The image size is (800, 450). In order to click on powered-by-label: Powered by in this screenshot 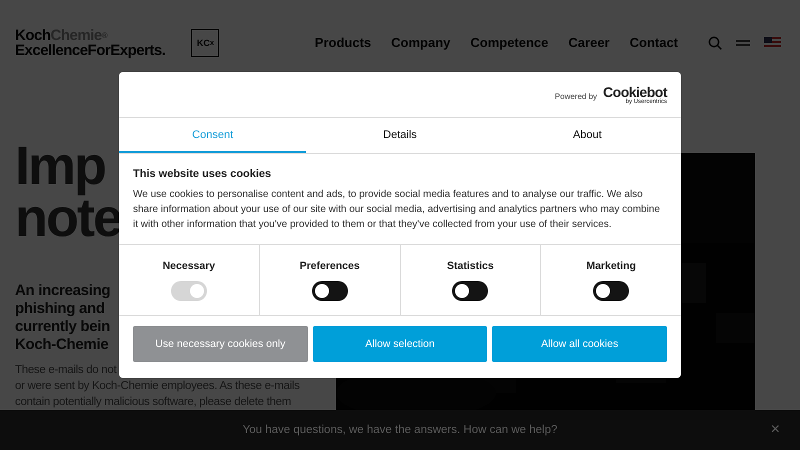, I will do `click(576, 96)`.